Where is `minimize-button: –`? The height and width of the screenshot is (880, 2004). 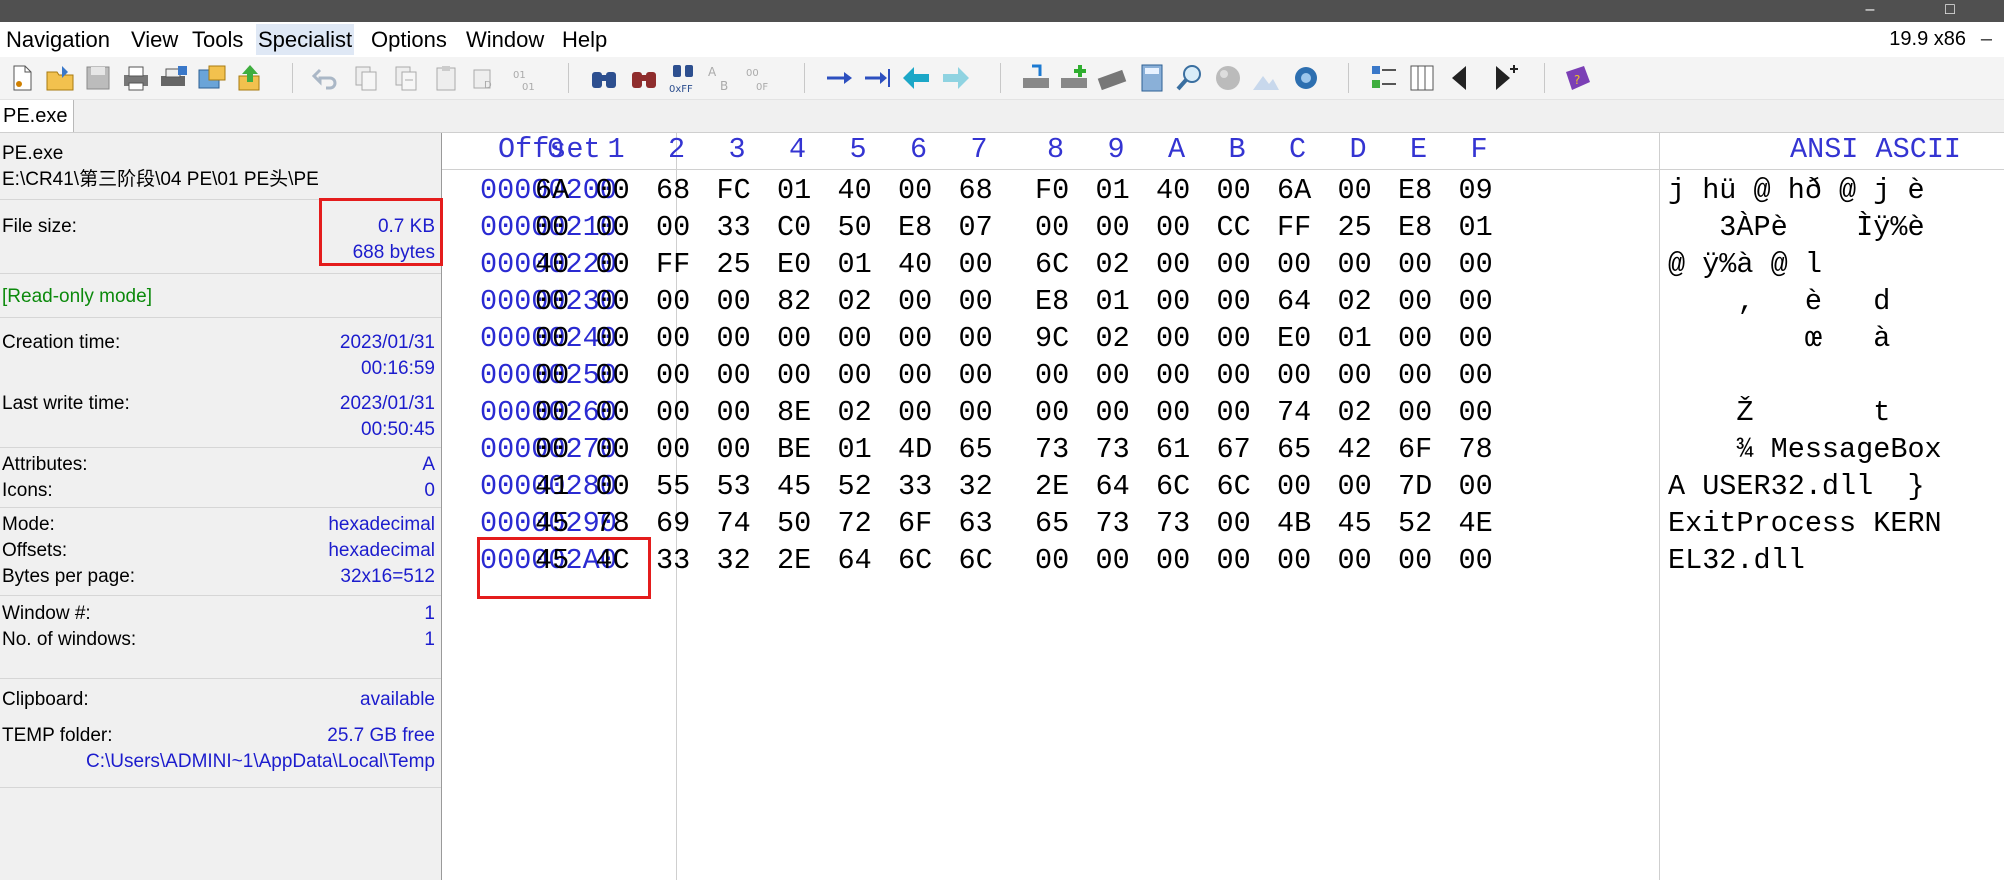 minimize-button: – is located at coordinates (1870, 11).